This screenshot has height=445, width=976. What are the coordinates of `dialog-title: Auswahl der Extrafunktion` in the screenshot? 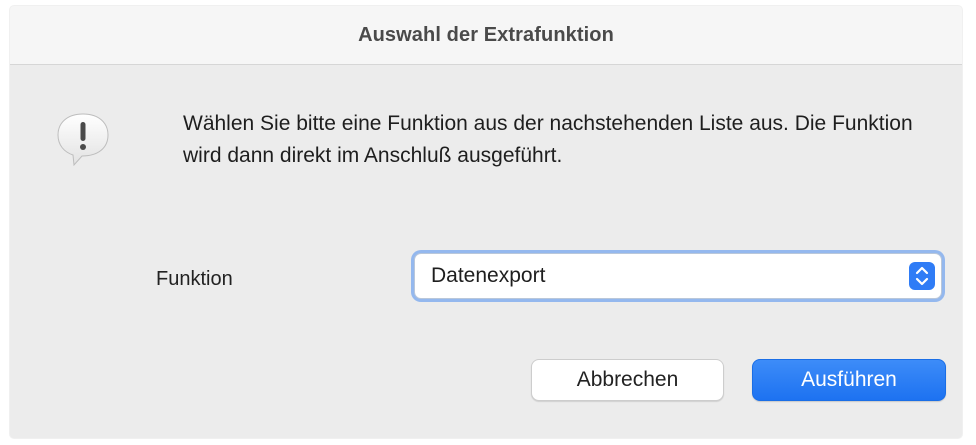 It's located at (486, 34).